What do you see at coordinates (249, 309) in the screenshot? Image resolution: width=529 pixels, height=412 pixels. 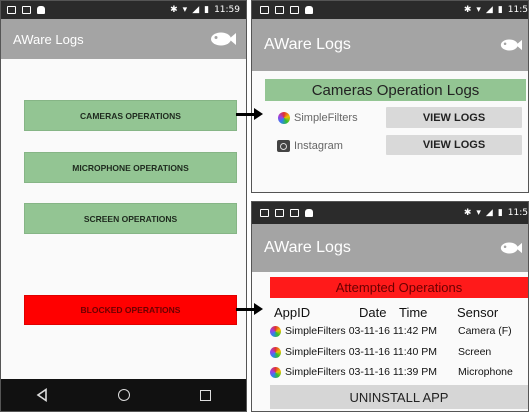 I see `arrow-to-blocked-logs` at bounding box center [249, 309].